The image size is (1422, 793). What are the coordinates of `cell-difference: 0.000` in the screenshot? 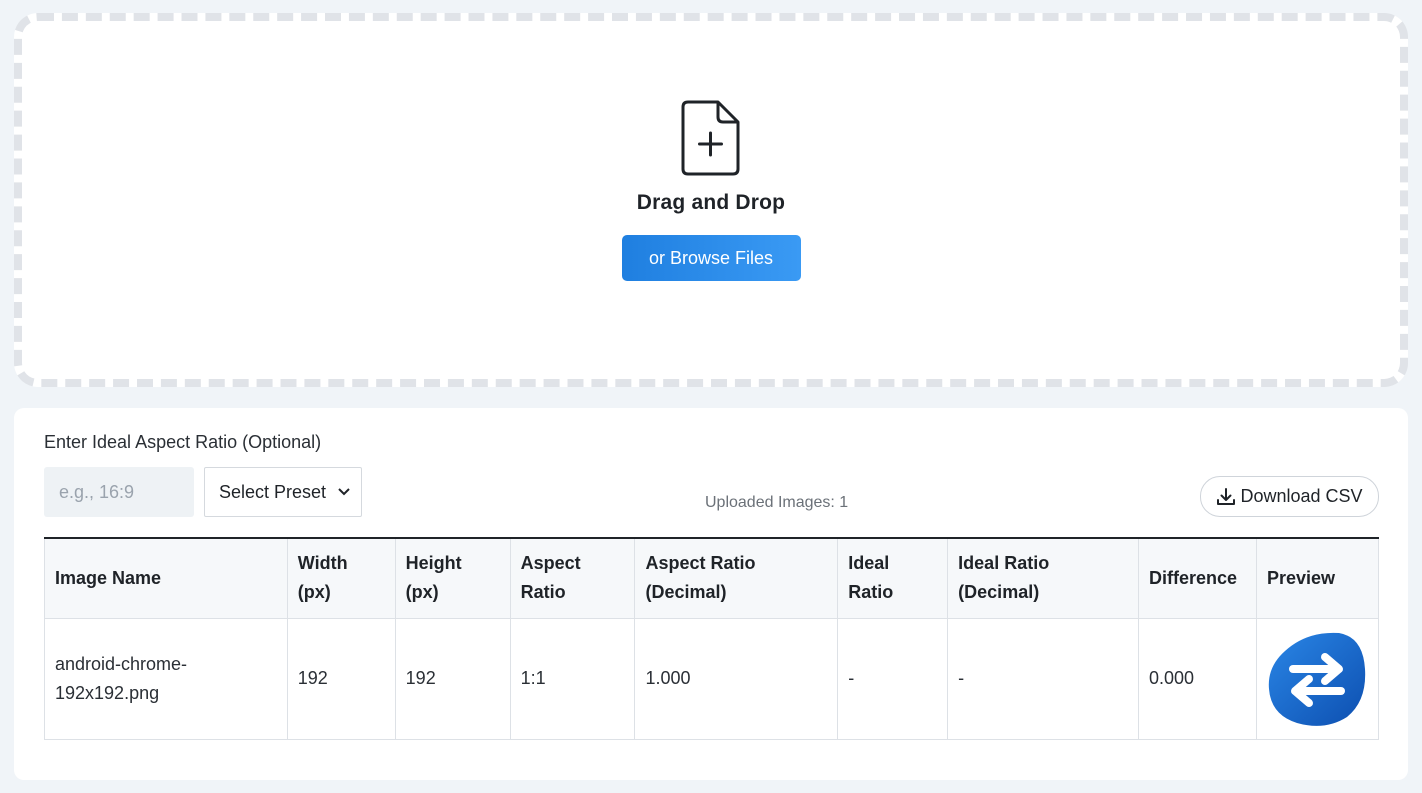 It's located at (1197, 678).